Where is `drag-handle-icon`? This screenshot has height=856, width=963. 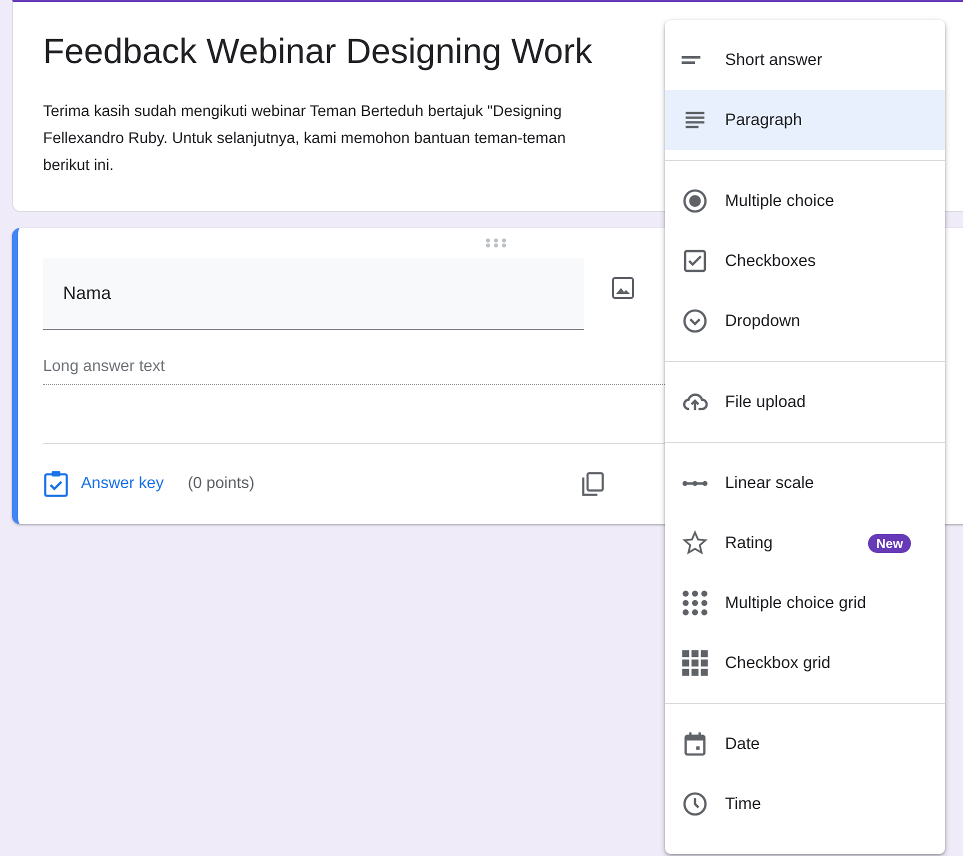 drag-handle-icon is located at coordinates (496, 243).